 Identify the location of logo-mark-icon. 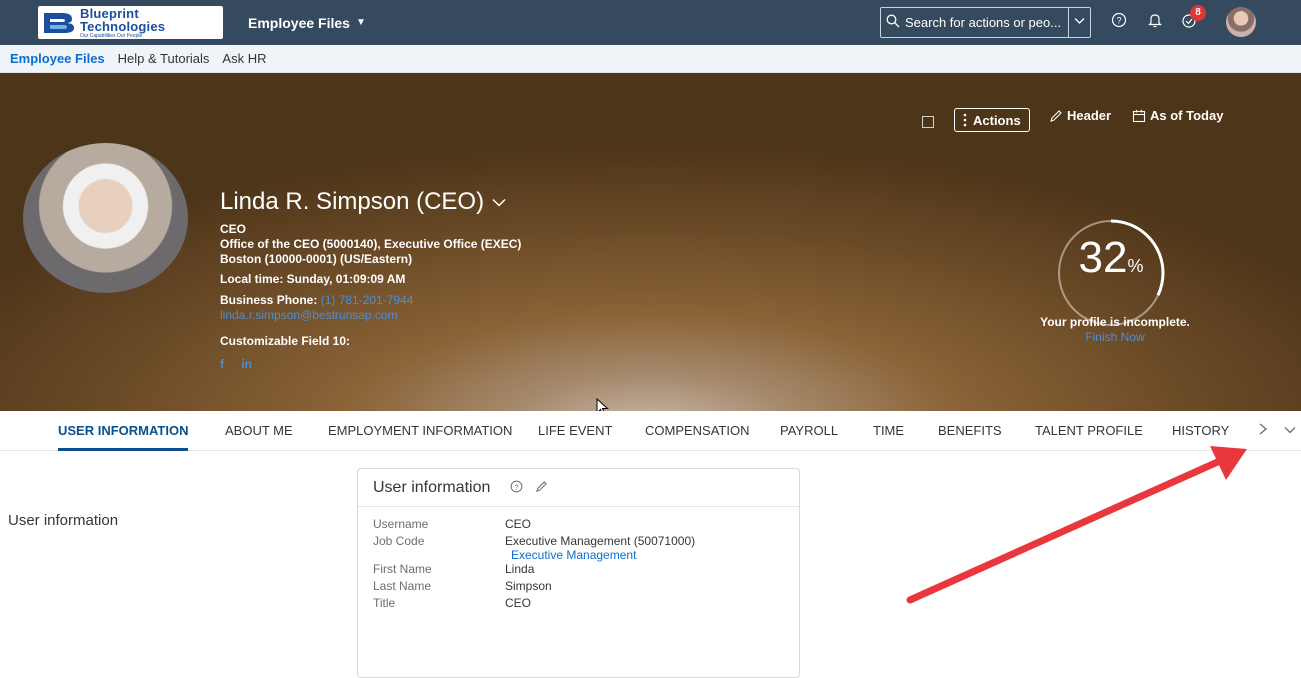
(59, 22).